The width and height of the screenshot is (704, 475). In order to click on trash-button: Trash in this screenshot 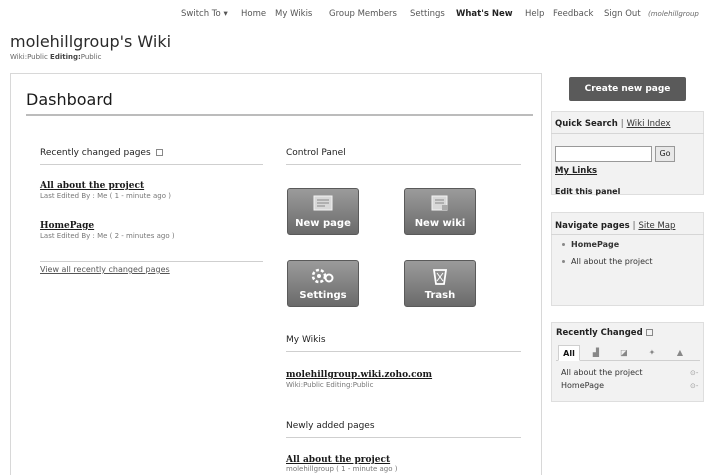, I will do `click(440, 283)`.